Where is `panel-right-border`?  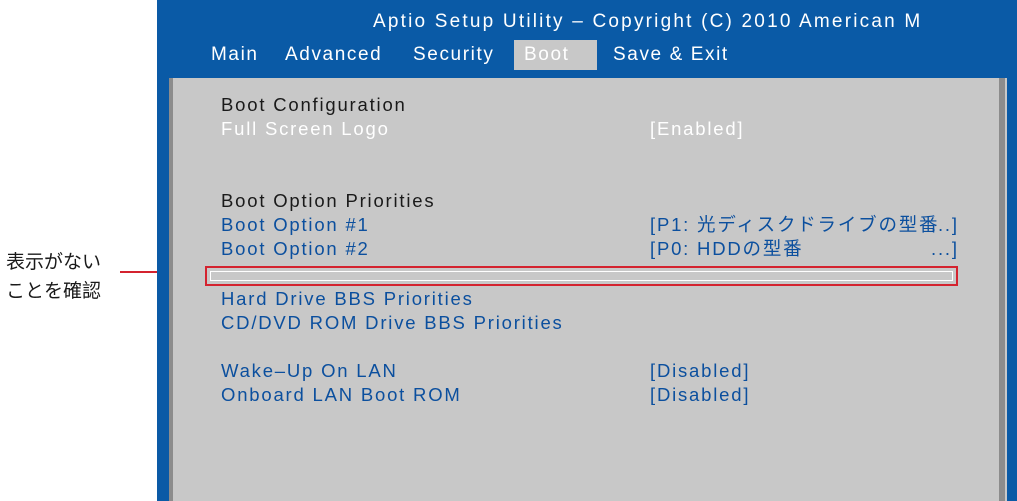
panel-right-border is located at coordinates (1002, 289).